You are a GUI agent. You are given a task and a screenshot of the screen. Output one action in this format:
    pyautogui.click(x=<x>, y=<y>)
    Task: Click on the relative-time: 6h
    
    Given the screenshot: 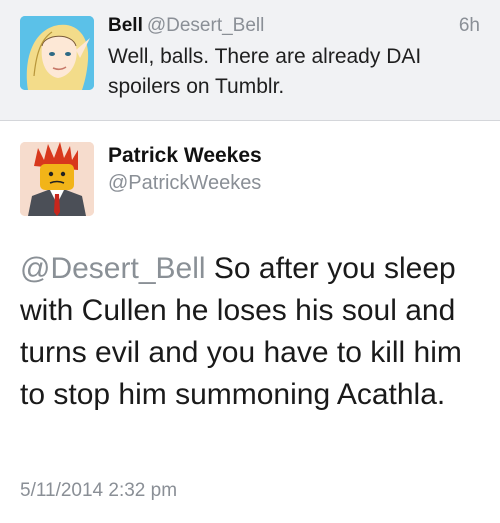 What is the action you would take?
    pyautogui.click(x=469, y=25)
    